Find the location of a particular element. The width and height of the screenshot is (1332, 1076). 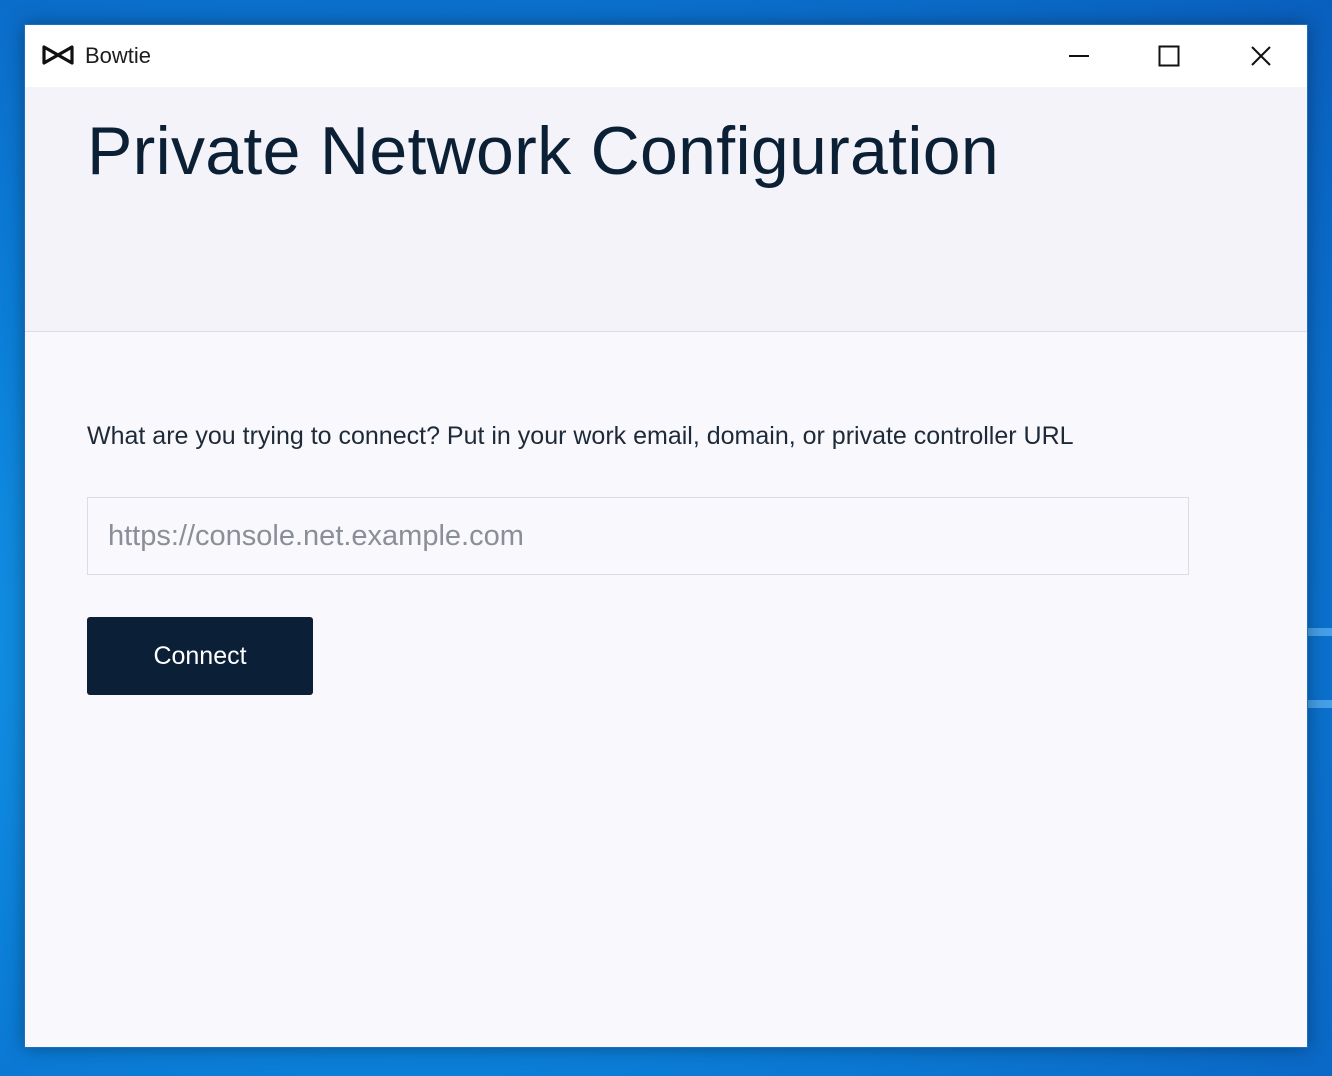

minimize-icon is located at coordinates (1079, 56).